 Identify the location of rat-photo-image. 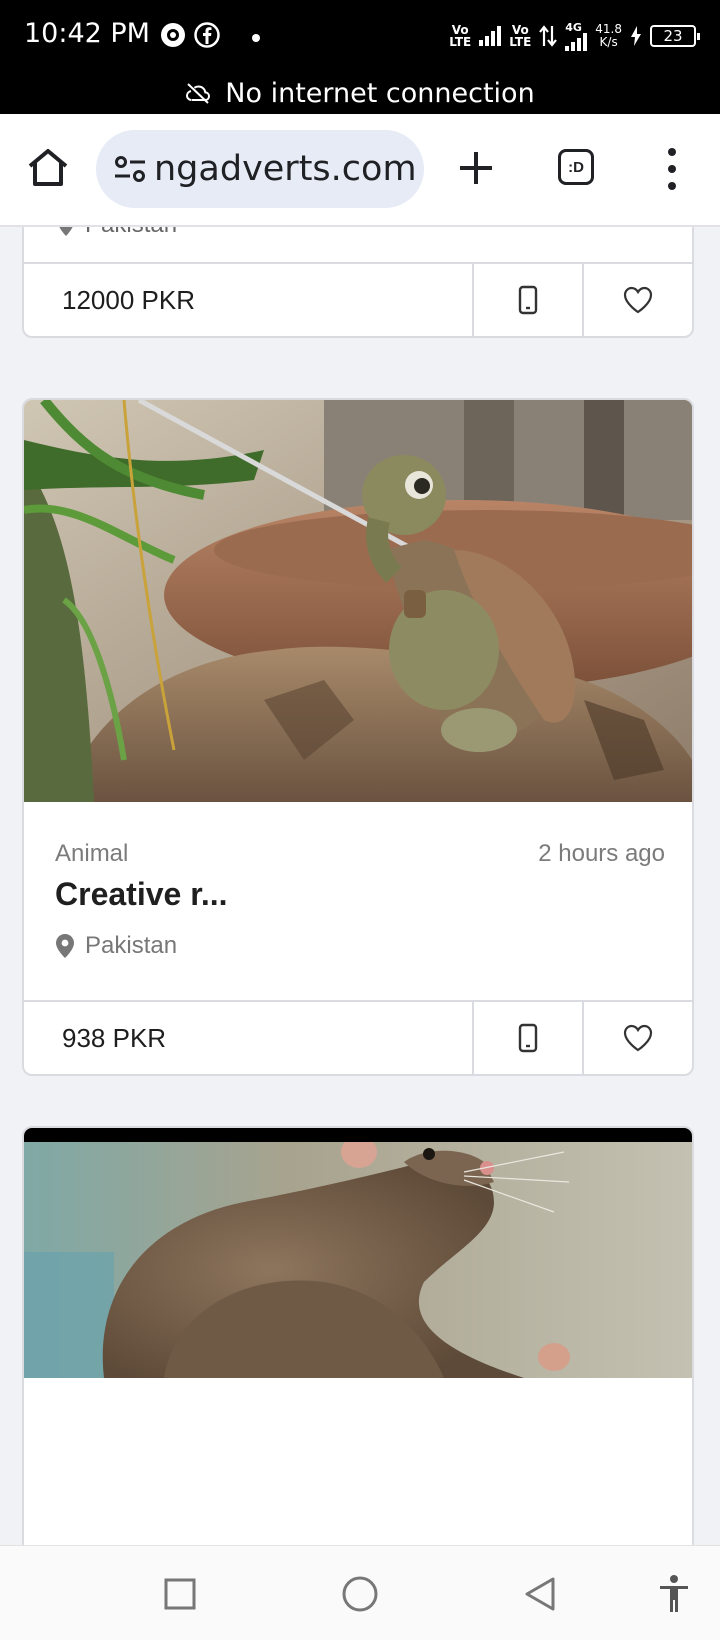
(358, 1257).